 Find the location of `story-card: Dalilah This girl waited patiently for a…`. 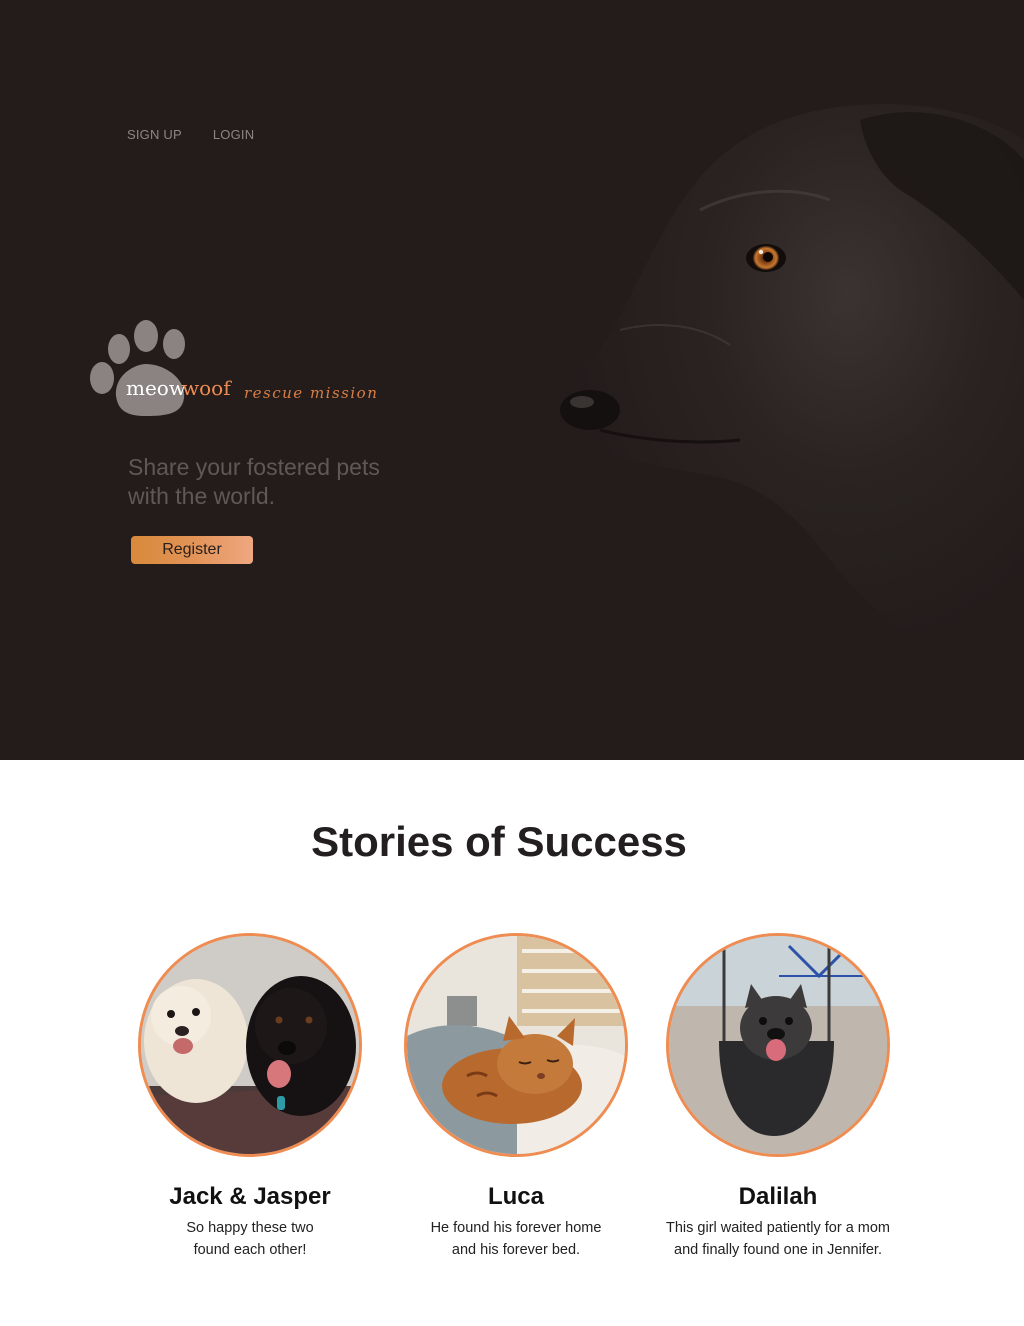

story-card: Dalilah This girl waited patiently for a… is located at coordinates (778, 1097).